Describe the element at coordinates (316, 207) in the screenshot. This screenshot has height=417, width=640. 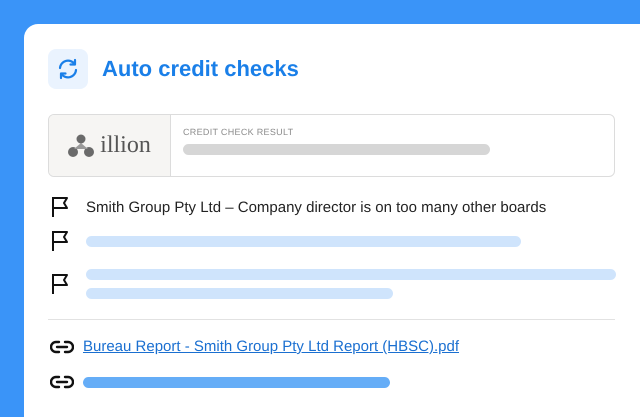
I see `flag-text: Smith Group Pty Ltd – Company director is on too many other boards` at that location.